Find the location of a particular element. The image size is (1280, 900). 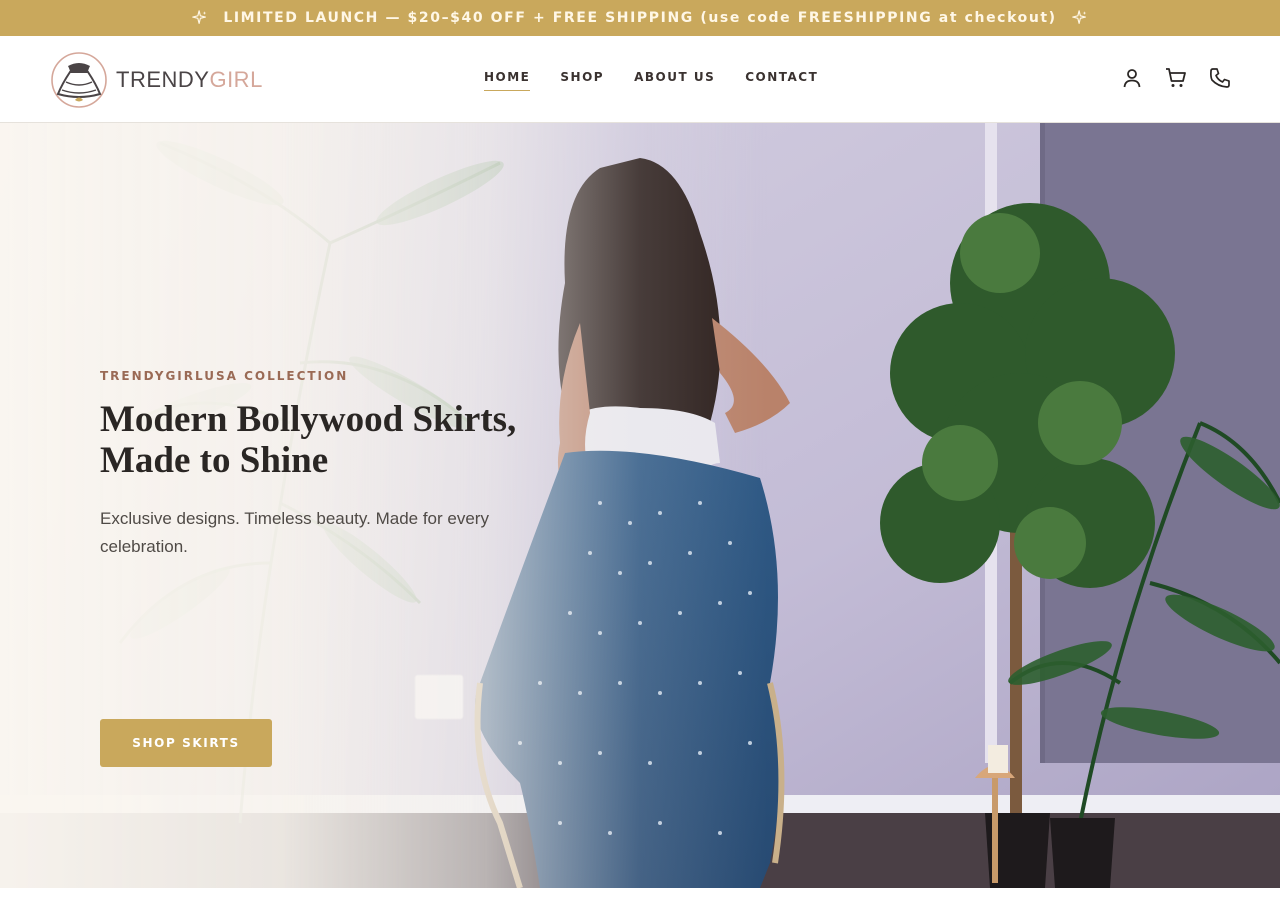

main-nav: HOME SHOP ABOUT US CONTACT is located at coordinates (651, 80).